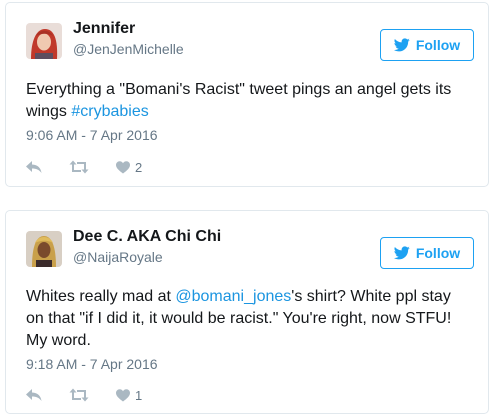 The width and height of the screenshot is (500, 419). Describe the element at coordinates (233, 296) in the screenshot. I see `mention-link: @bomani_jones` at that location.